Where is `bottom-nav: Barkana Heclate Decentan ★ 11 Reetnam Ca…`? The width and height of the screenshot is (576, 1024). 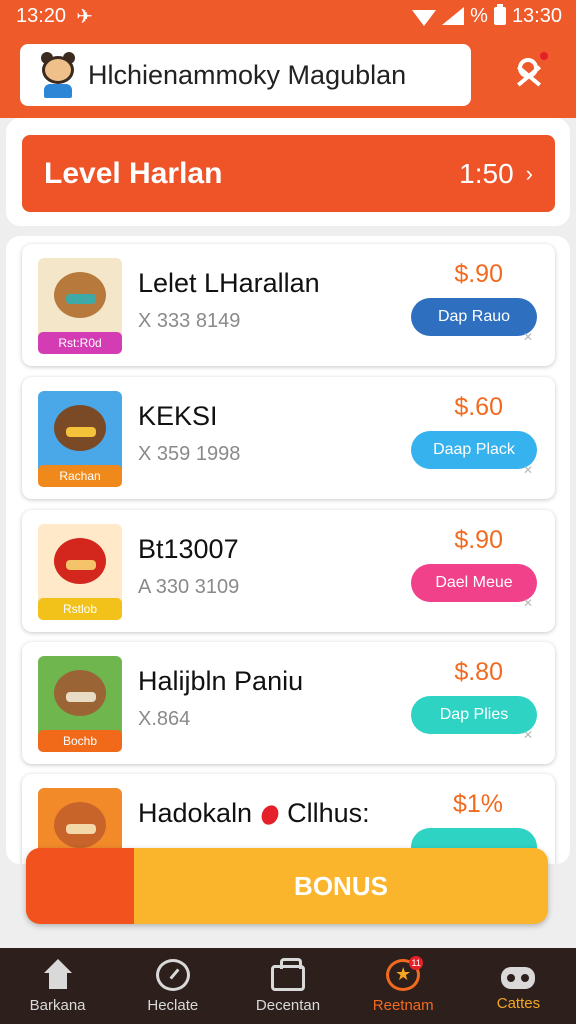
bottom-nav: Barkana Heclate Decentan ★ 11 Reetnam Ca… is located at coordinates (288, 986).